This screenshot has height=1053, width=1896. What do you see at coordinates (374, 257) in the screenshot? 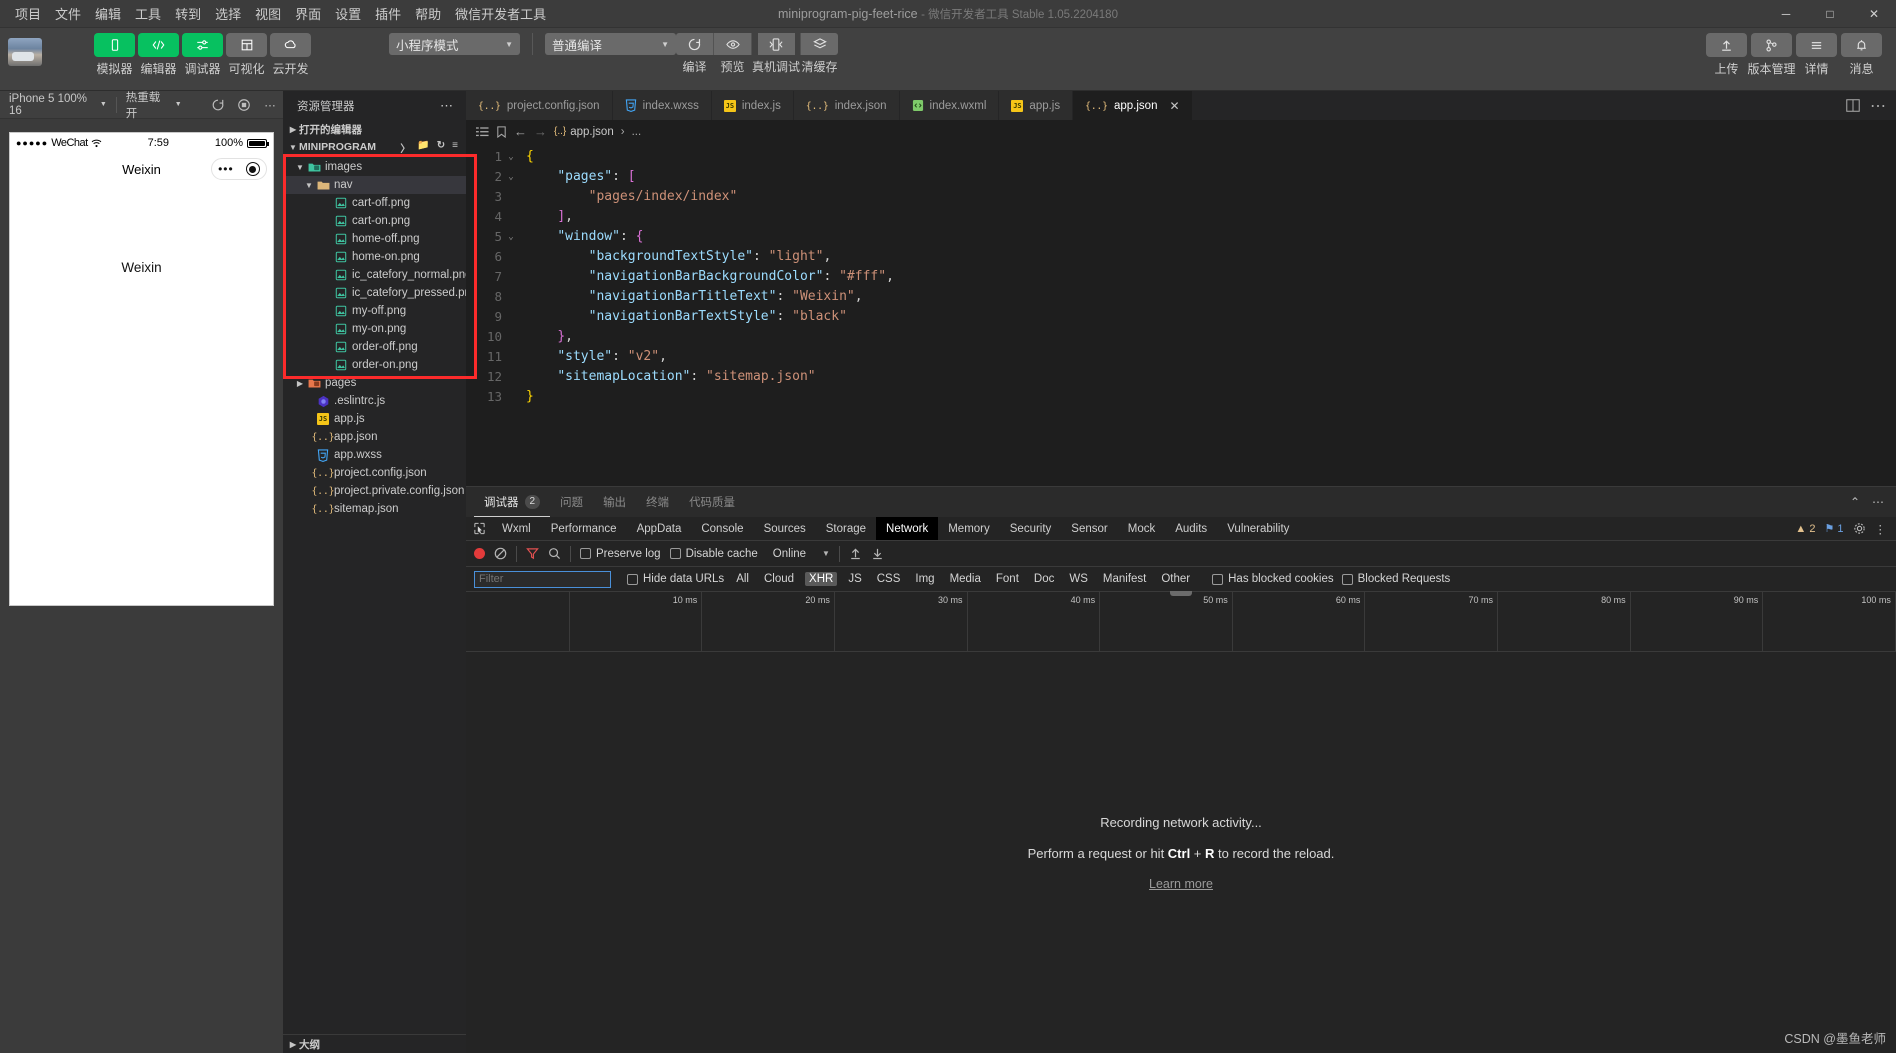
I see `tree-item: home-on.png` at bounding box center [374, 257].